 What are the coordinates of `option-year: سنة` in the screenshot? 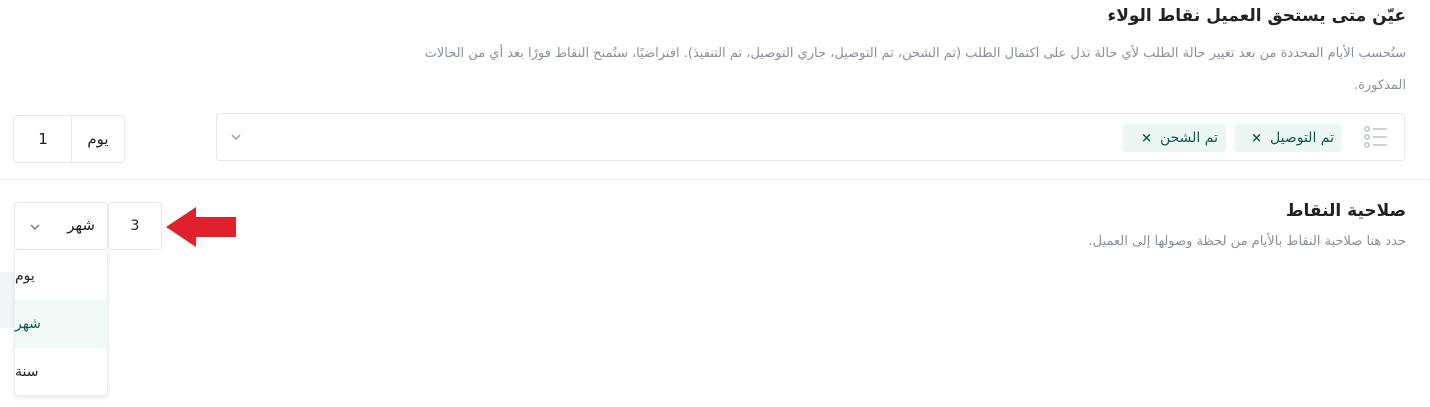 It's located at (61, 372).